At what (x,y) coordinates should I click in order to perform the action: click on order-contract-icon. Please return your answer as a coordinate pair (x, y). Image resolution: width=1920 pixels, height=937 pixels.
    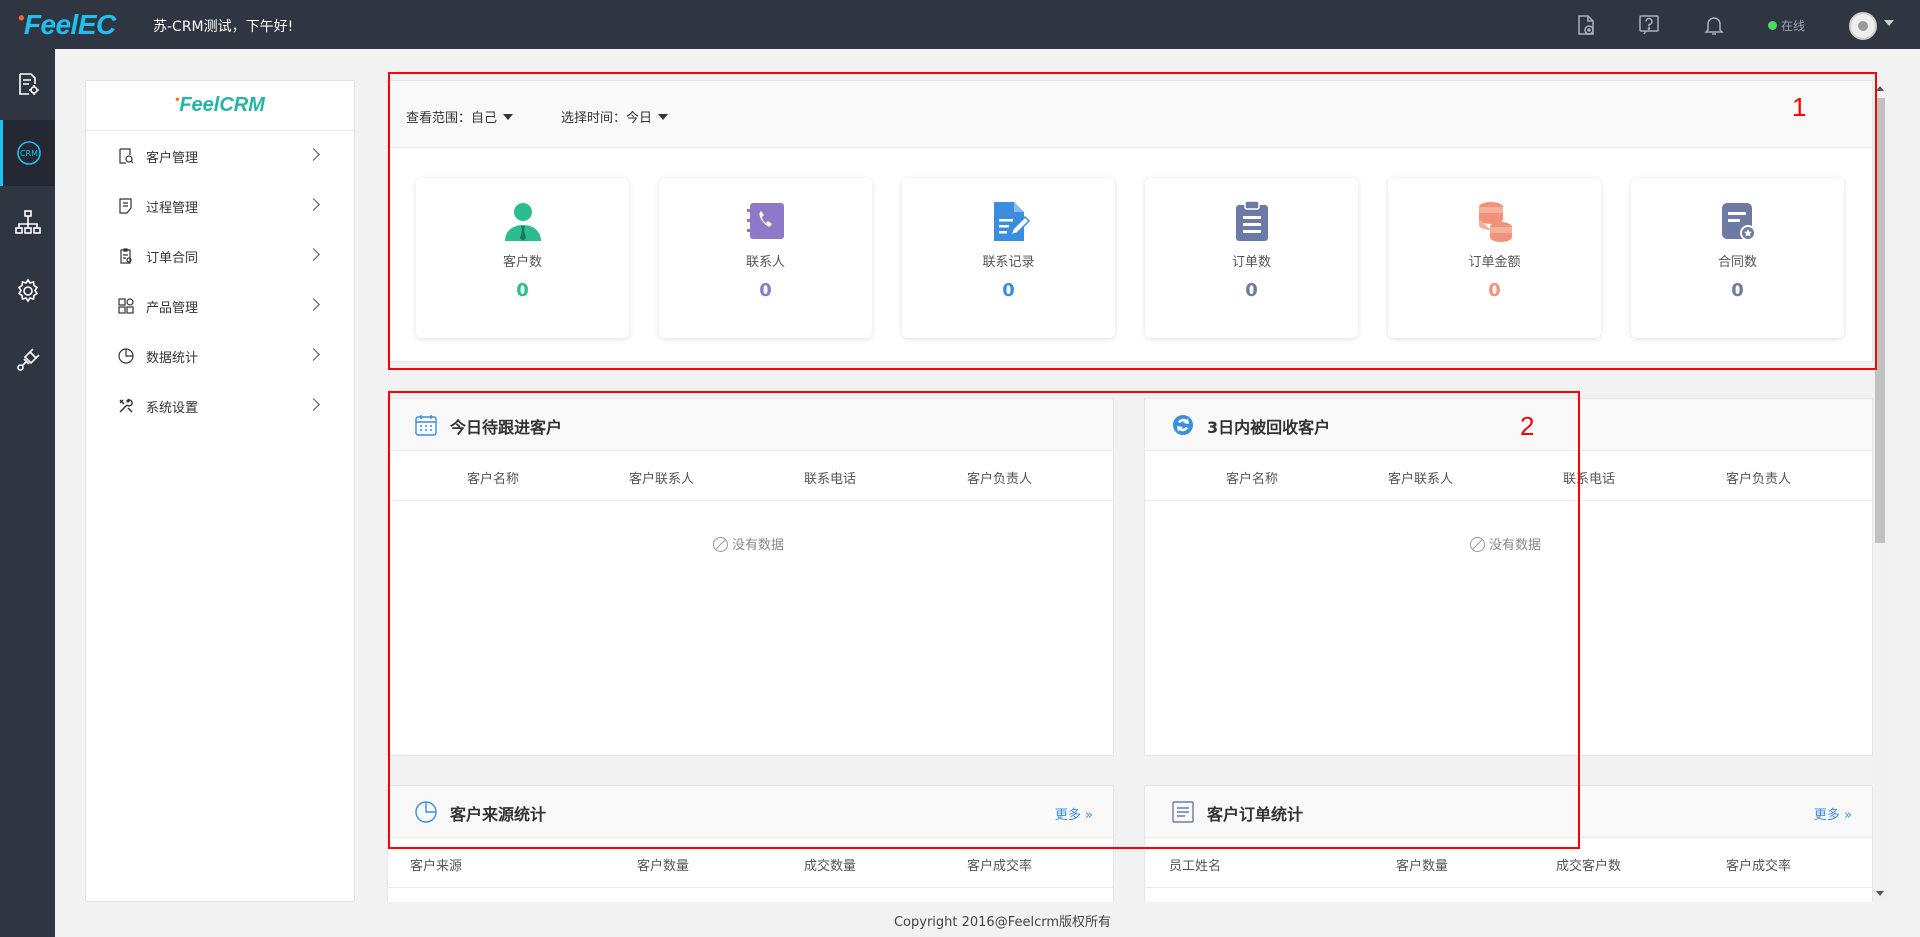
    Looking at the image, I should click on (126, 256).